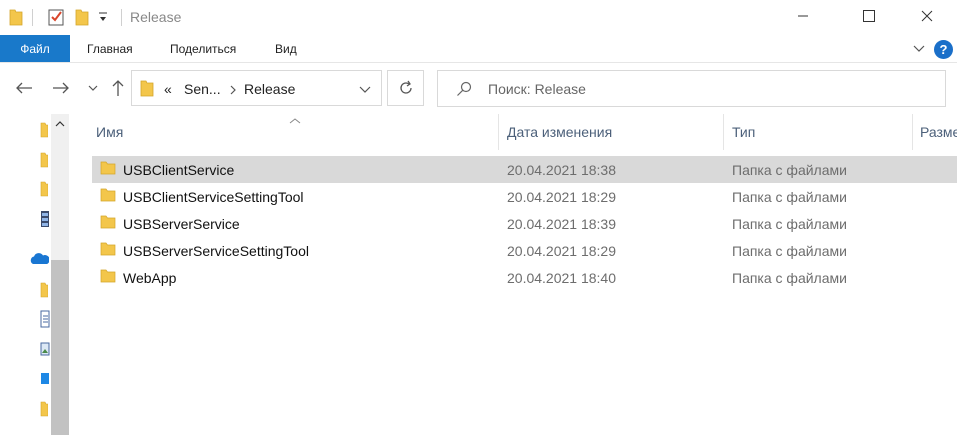 The width and height of the screenshot is (957, 435). What do you see at coordinates (464, 90) in the screenshot?
I see `search-icon` at bounding box center [464, 90].